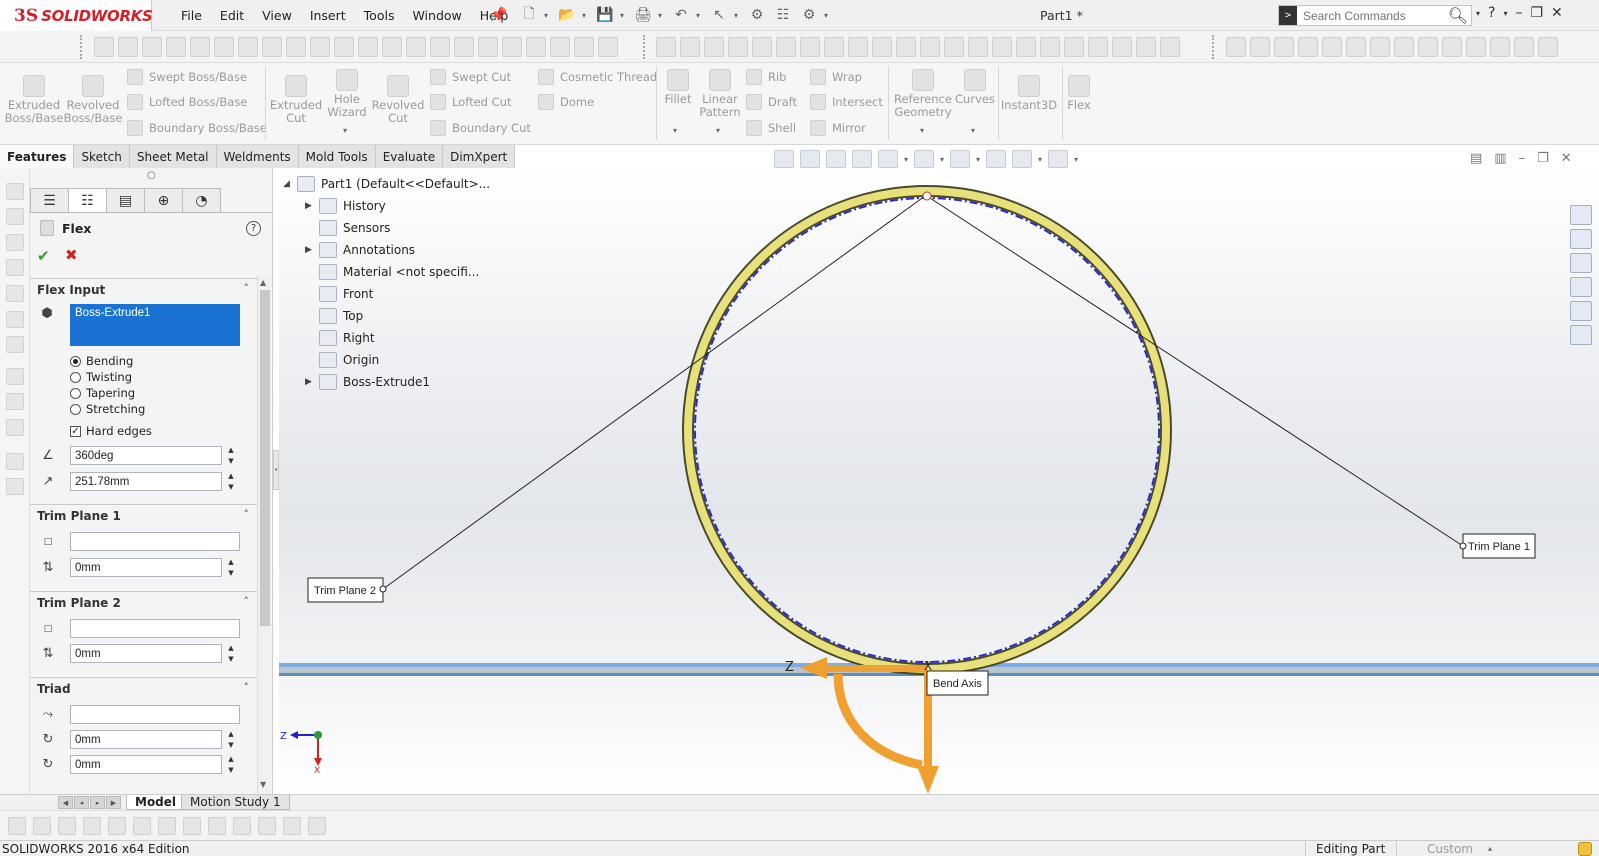  Describe the element at coordinates (81, 802) in the screenshot. I see `prev-tab-icon: ◂` at that location.